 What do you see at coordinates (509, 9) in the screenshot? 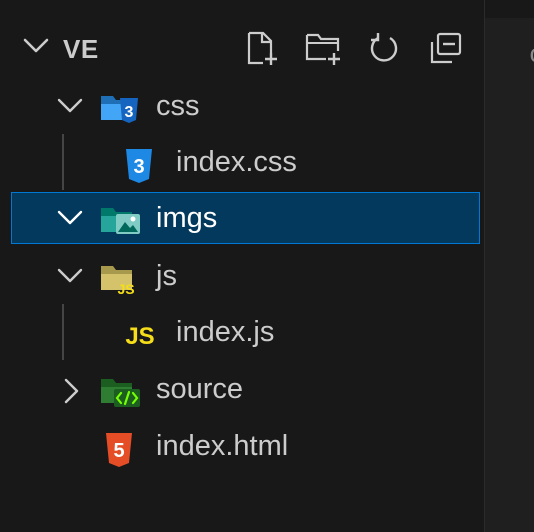
I see `editor-tab-bar` at bounding box center [509, 9].